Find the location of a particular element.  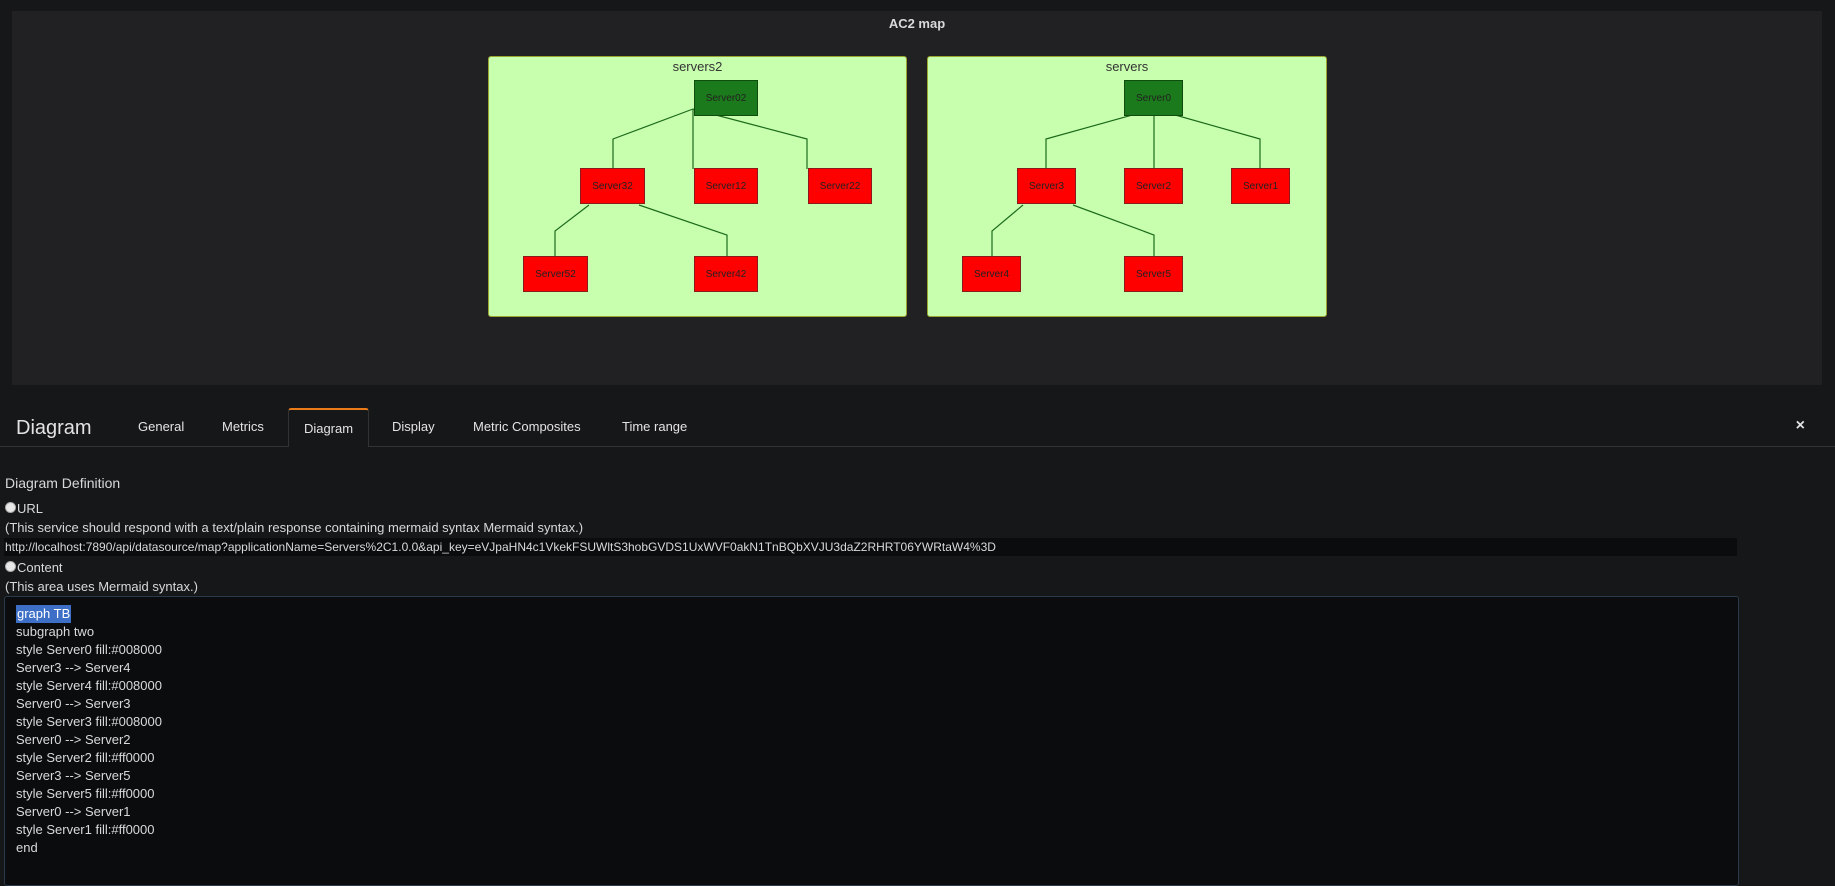

node-server12: Server12 is located at coordinates (726, 186).